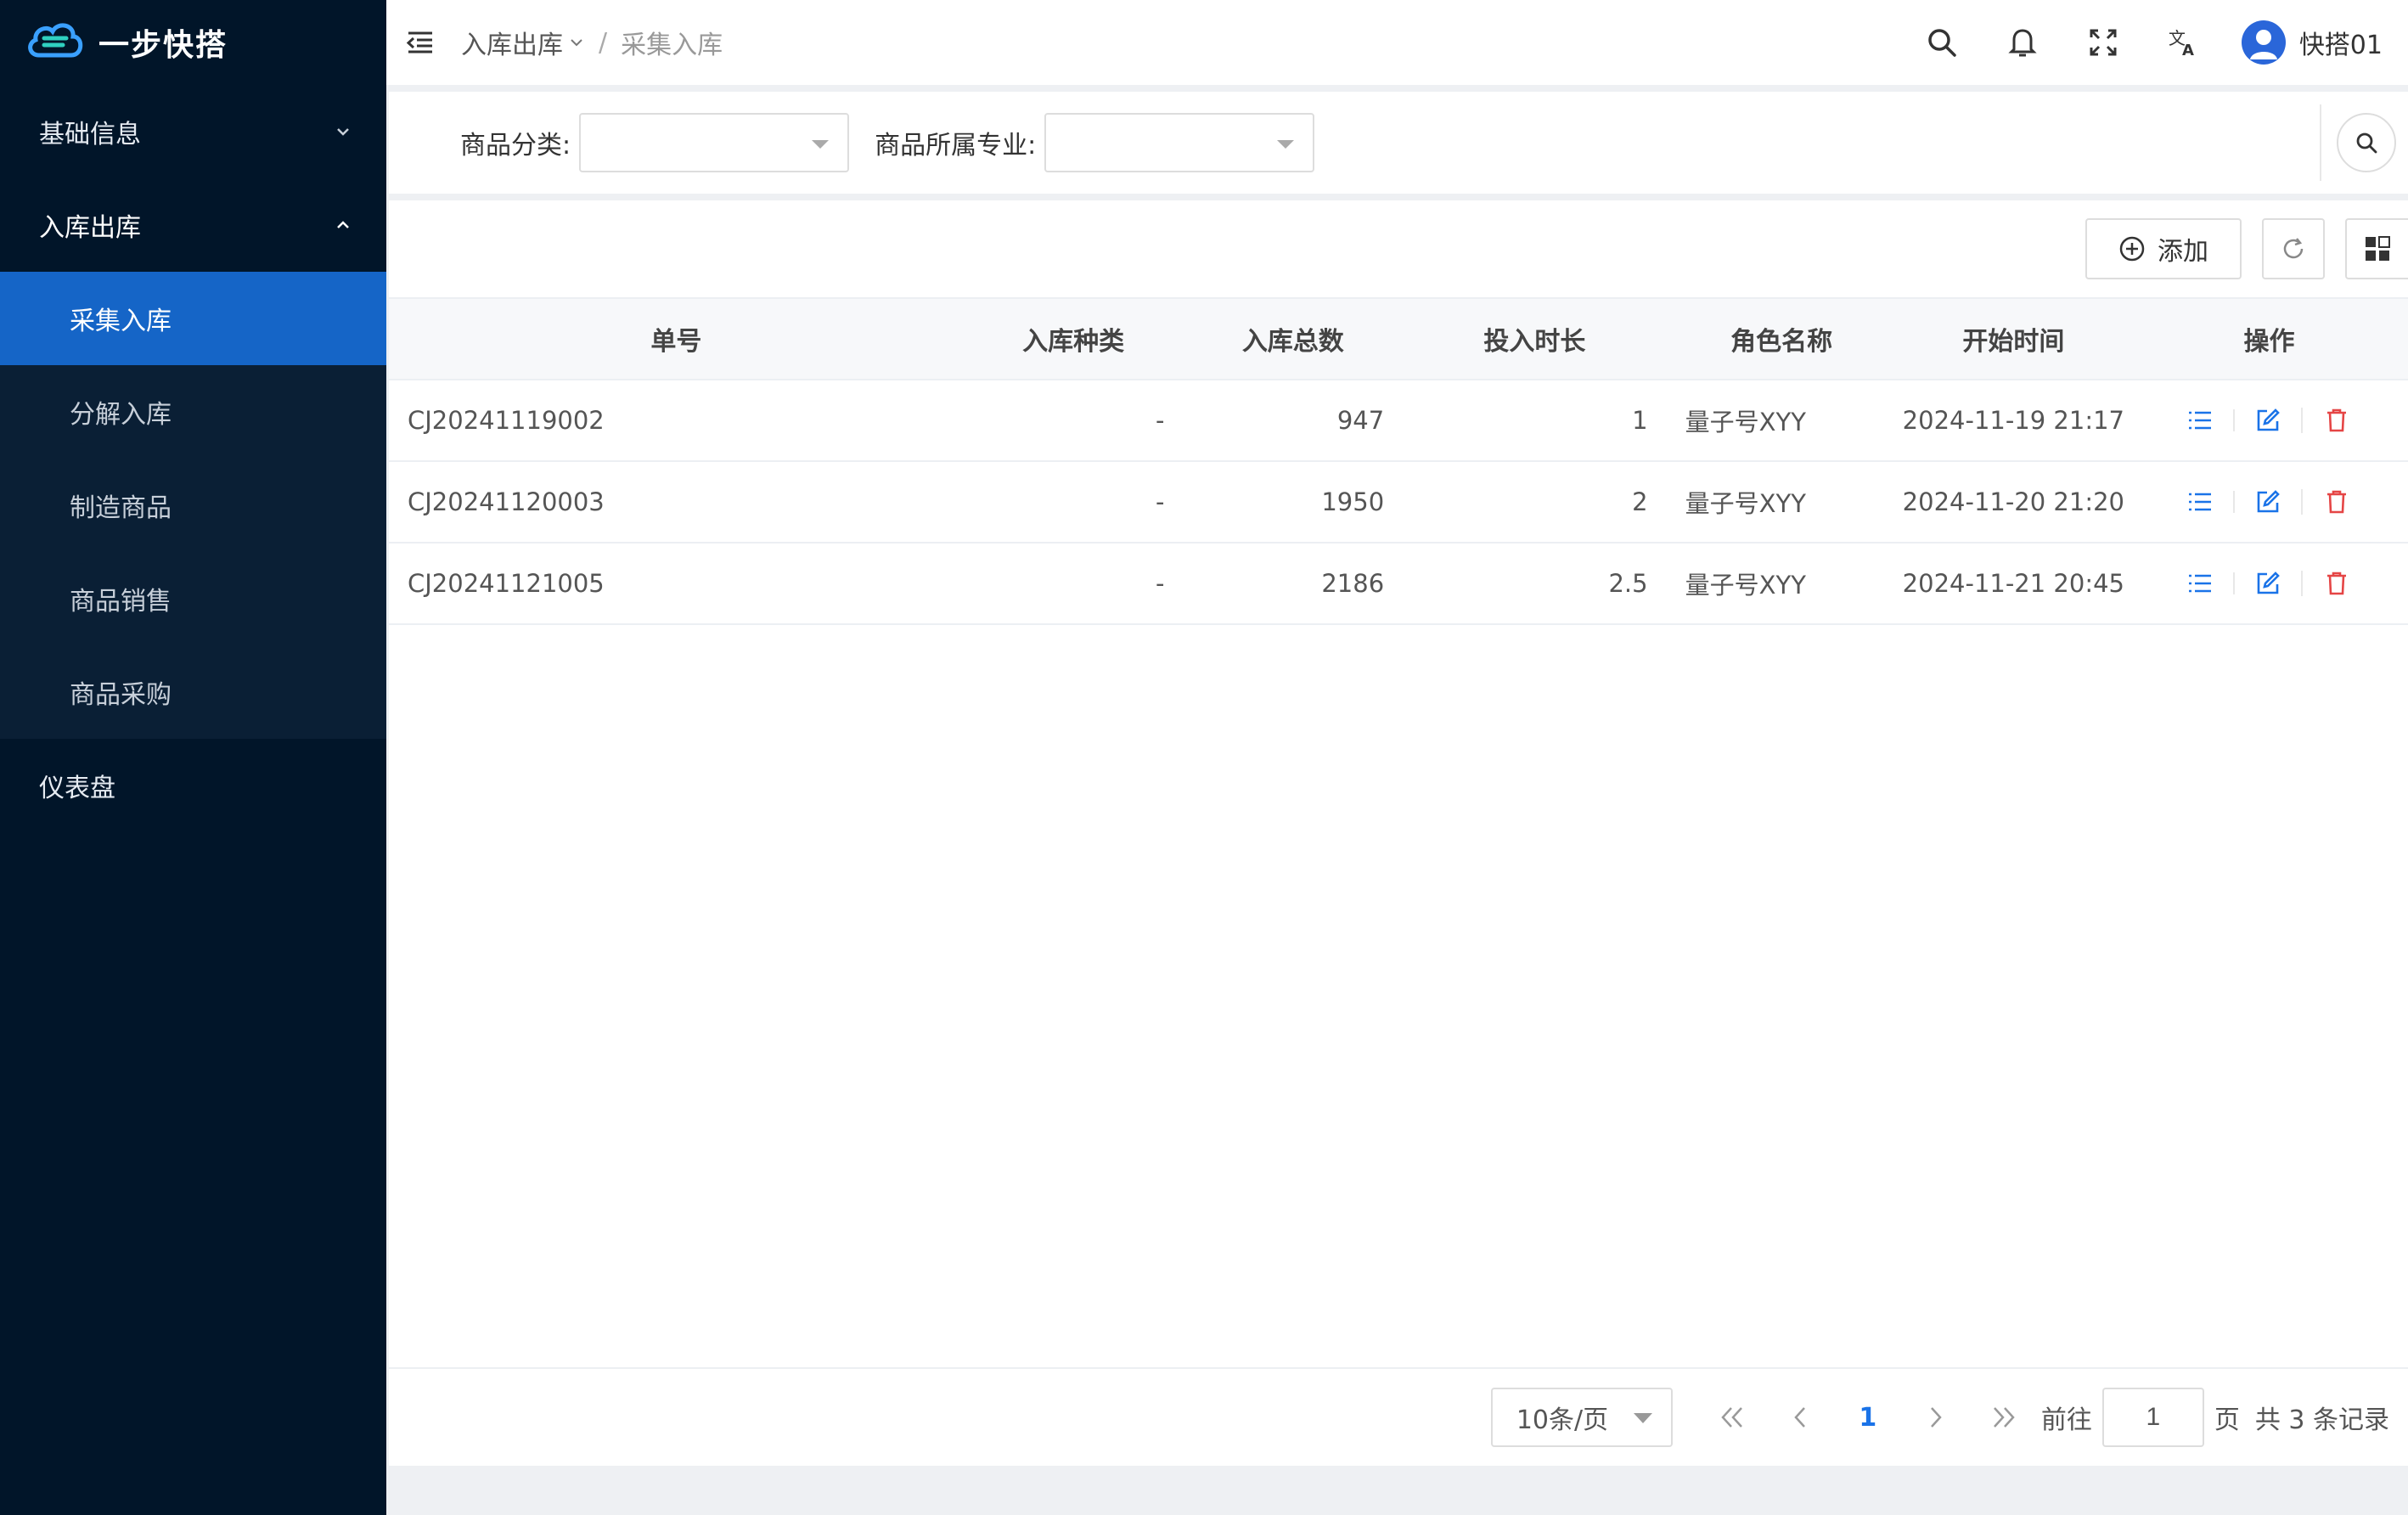 The height and width of the screenshot is (1515, 2408). I want to click on breadcrumb-parent: 入库出库, so click(523, 42).